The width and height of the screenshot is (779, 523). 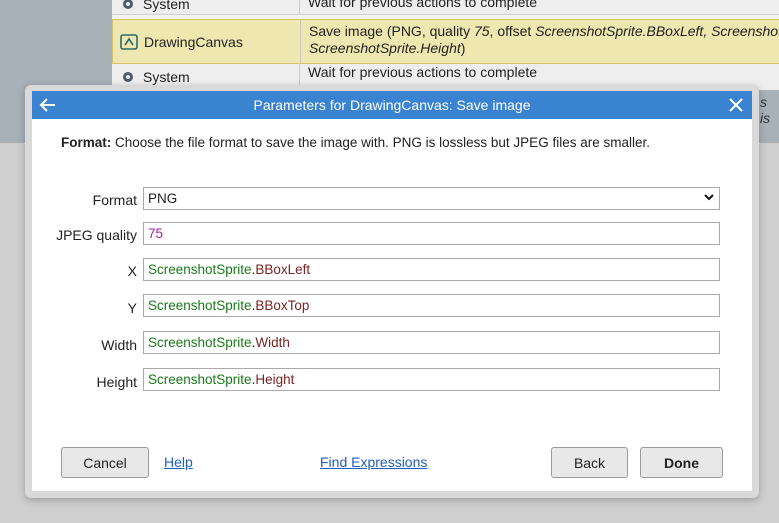 I want to click on find-expressions-link: Find Expressions, so click(x=373, y=462).